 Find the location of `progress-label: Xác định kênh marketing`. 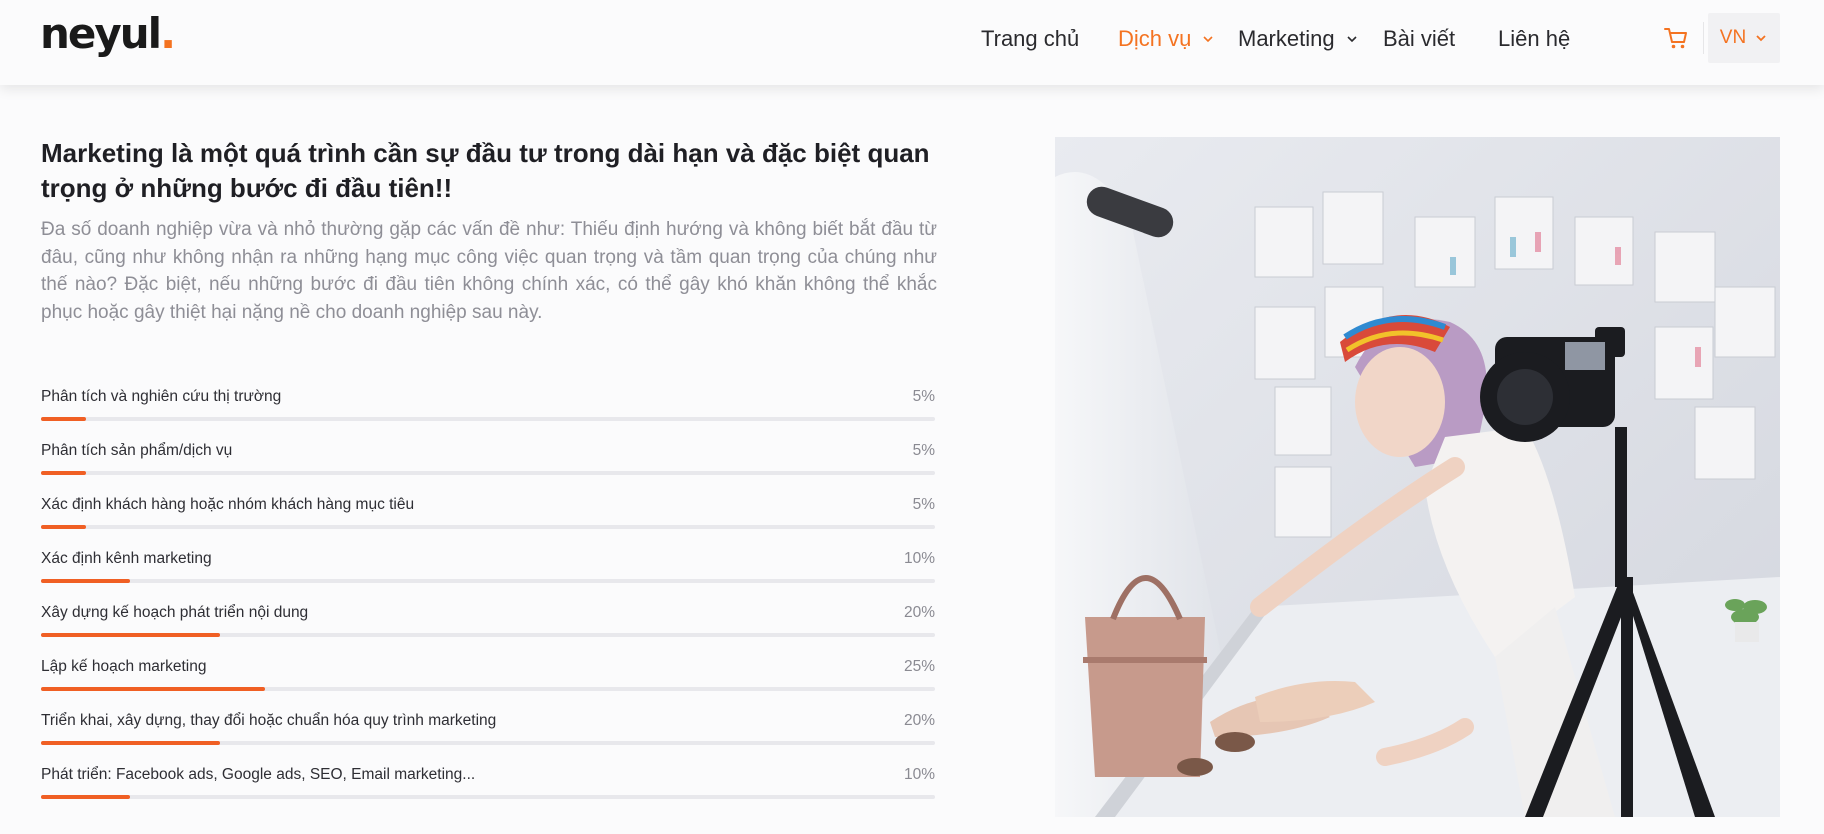

progress-label: Xác định kênh marketing is located at coordinates (126, 558).